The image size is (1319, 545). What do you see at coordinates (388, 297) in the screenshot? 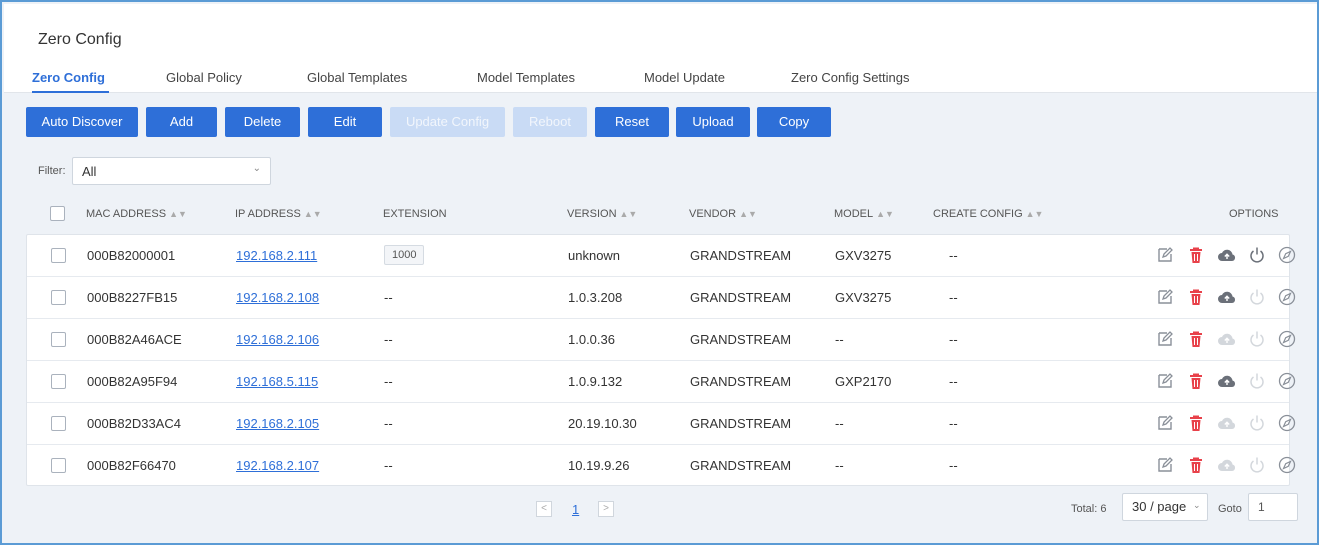
I see `extension-cell: --` at bounding box center [388, 297].